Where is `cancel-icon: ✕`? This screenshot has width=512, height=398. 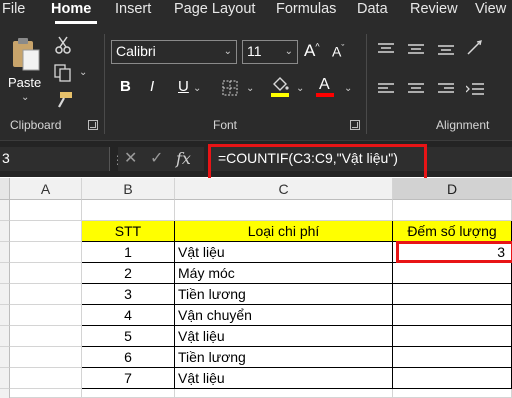 cancel-icon: ✕ is located at coordinates (130, 159).